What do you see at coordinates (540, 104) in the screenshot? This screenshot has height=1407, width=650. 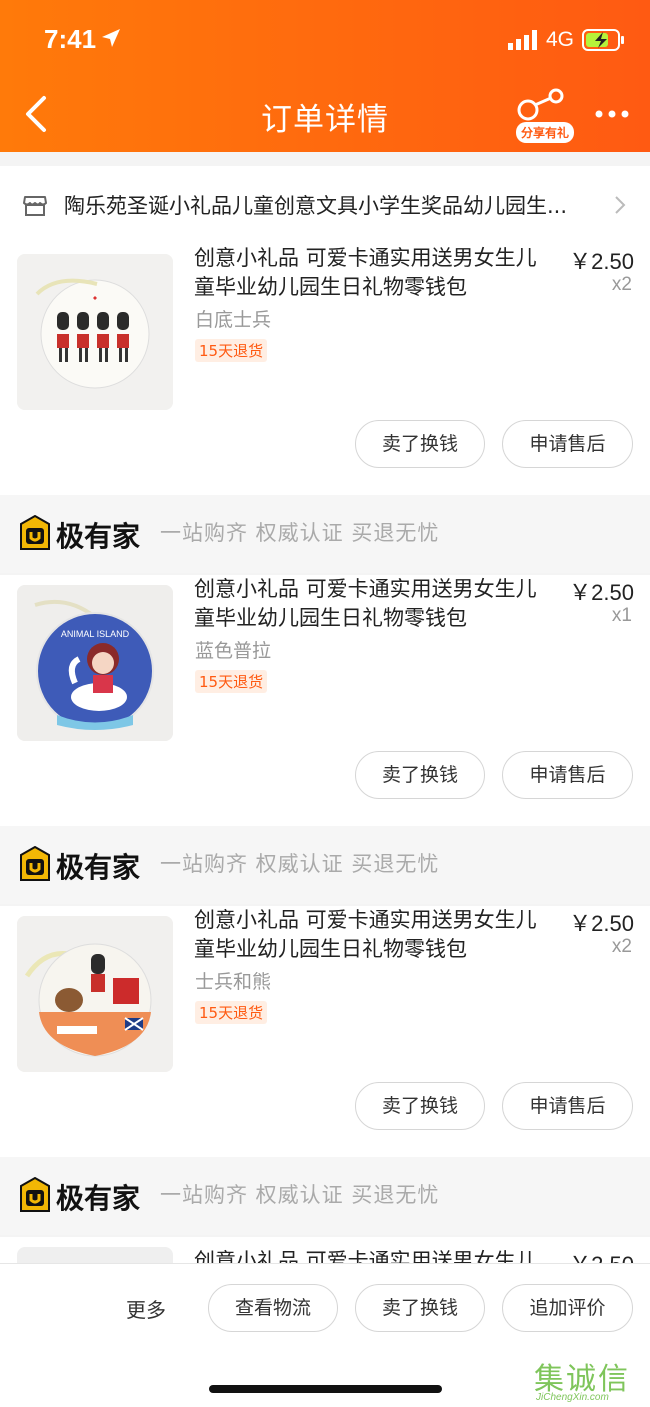 I see `share-icon` at bounding box center [540, 104].